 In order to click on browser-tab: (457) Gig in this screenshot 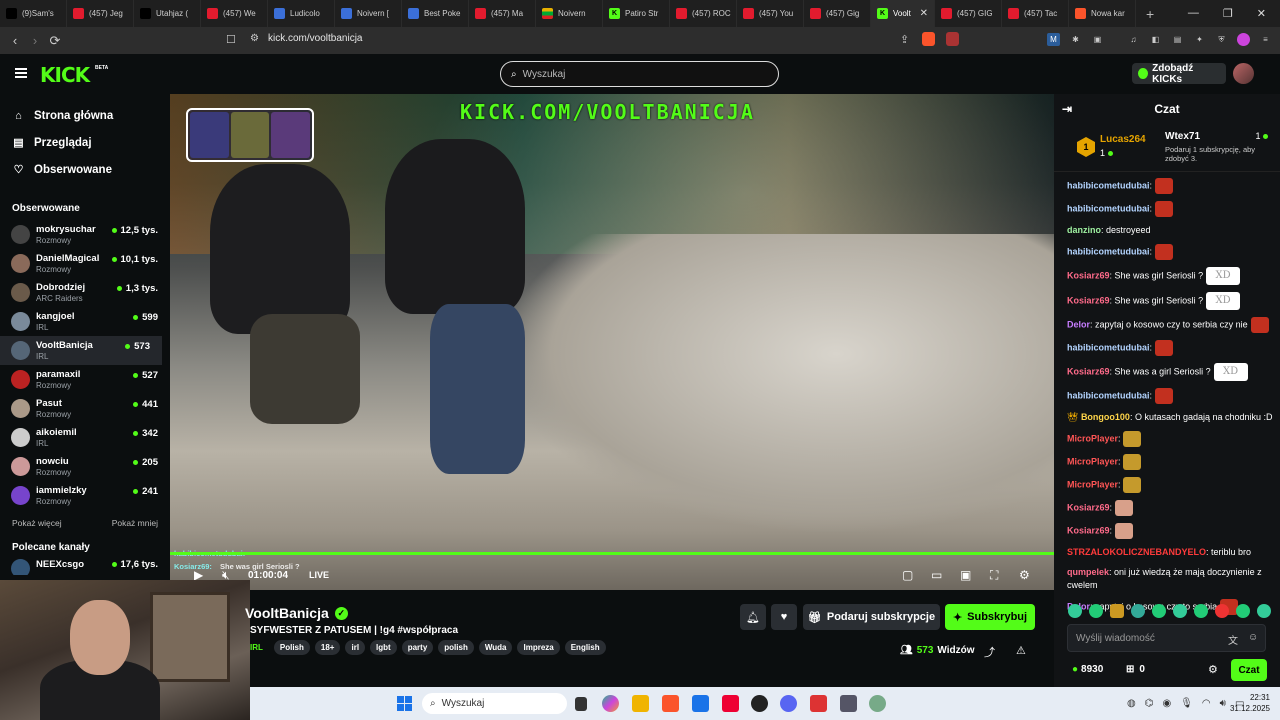, I will do `click(837, 13)`.